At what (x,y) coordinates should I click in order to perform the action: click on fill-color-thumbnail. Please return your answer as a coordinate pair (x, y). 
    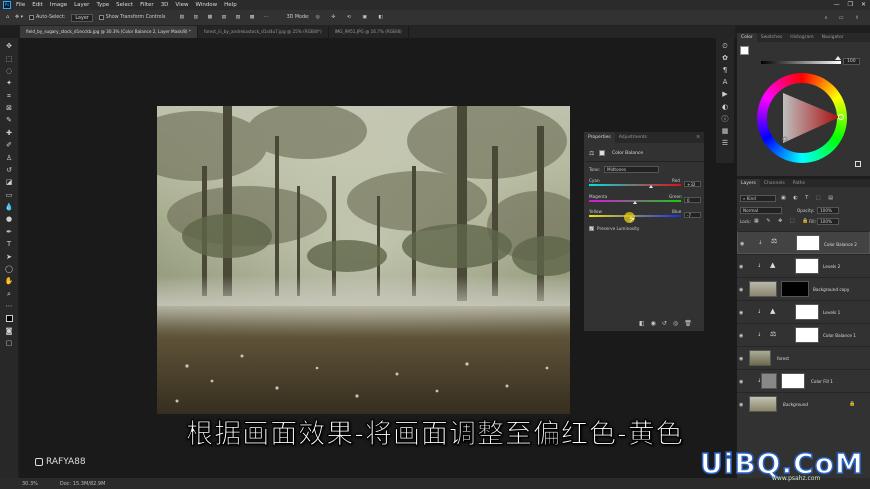
    Looking at the image, I should click on (769, 381).